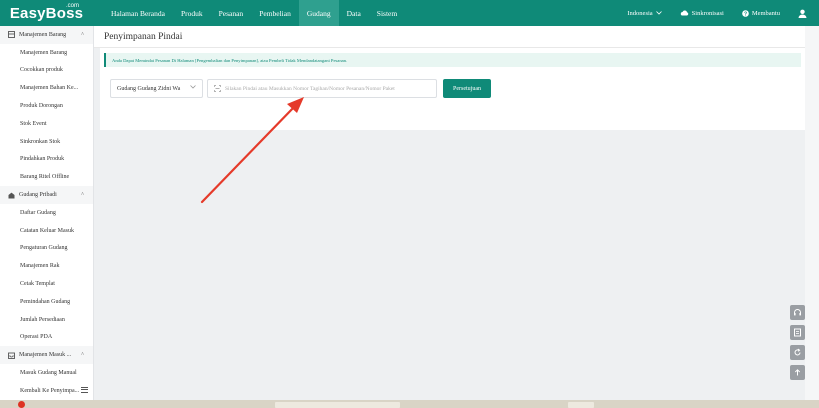 This screenshot has height=408, width=819. I want to click on warehouse-select-value: Gudang Gudang Zidni Wa, so click(149, 88).